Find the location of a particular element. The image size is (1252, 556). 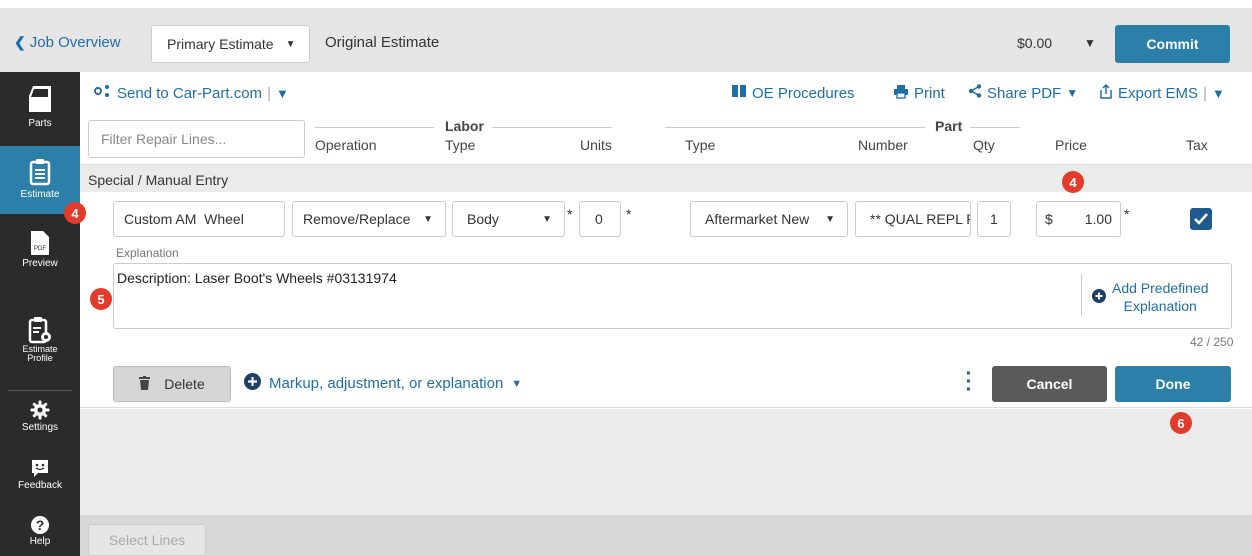

qty-input: 1 is located at coordinates (994, 219).